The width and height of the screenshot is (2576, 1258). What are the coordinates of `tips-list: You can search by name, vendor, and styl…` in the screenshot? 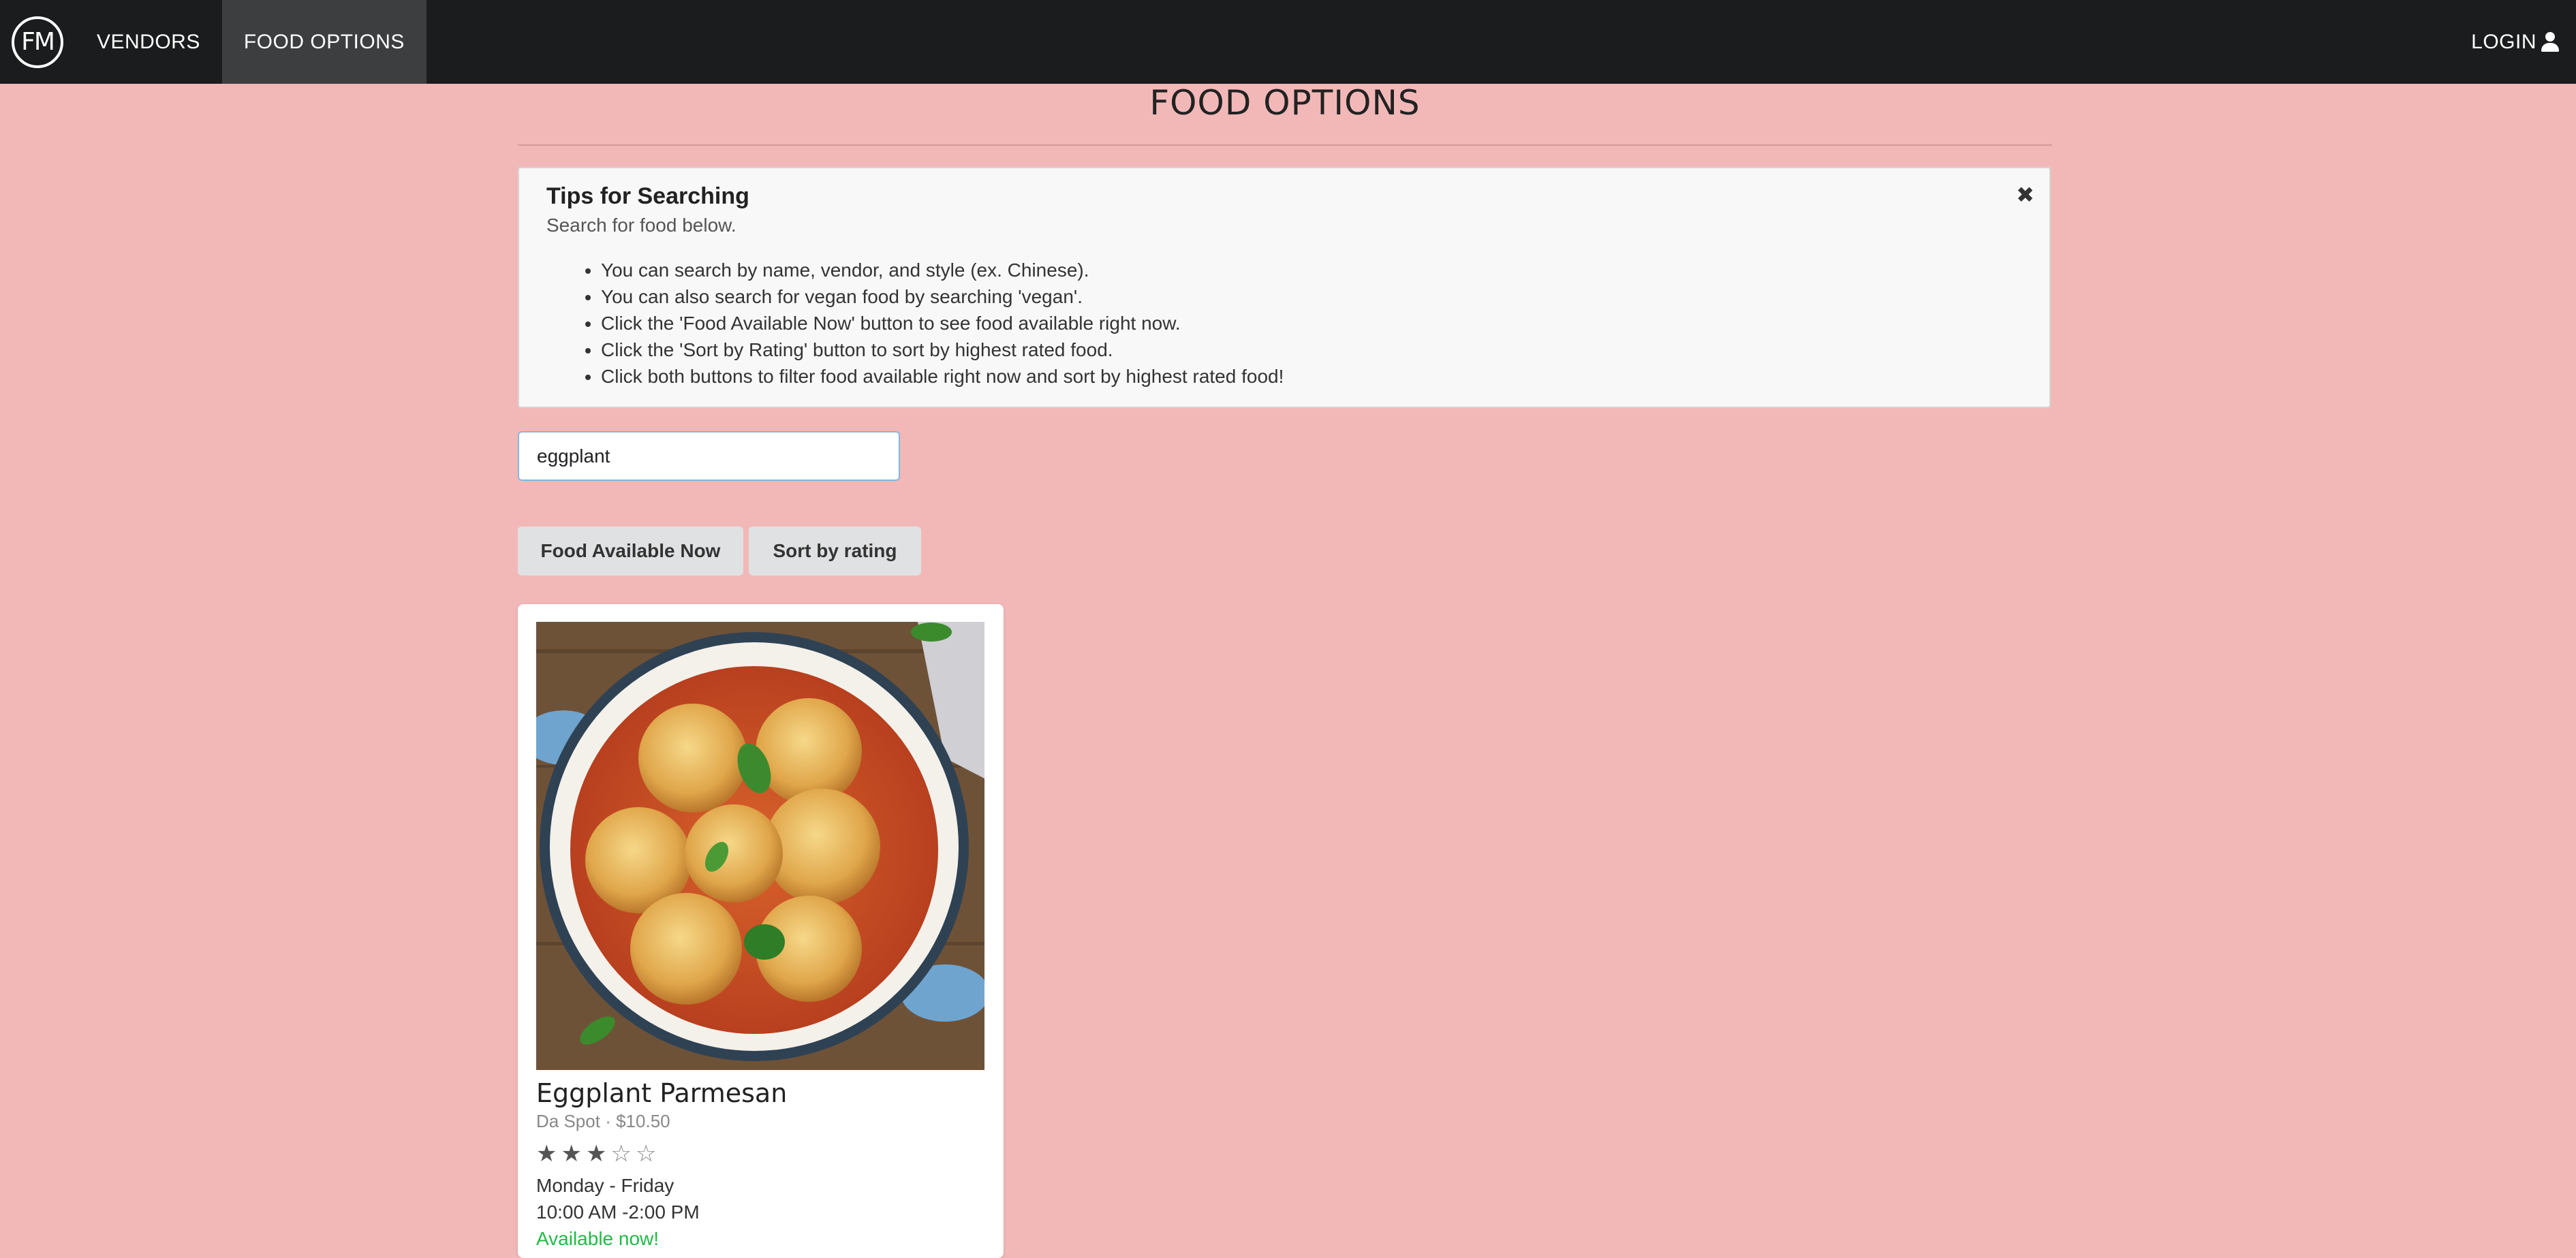 It's located at (915, 323).